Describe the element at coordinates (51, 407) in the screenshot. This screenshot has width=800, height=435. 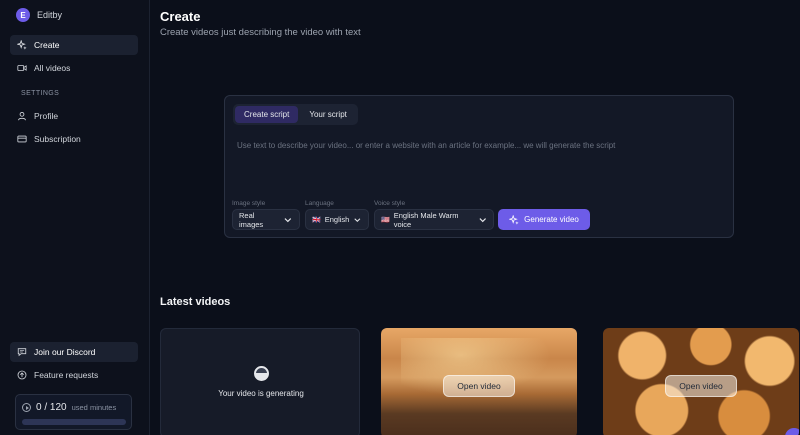
I see `usage-count: 0 / 120` at that location.